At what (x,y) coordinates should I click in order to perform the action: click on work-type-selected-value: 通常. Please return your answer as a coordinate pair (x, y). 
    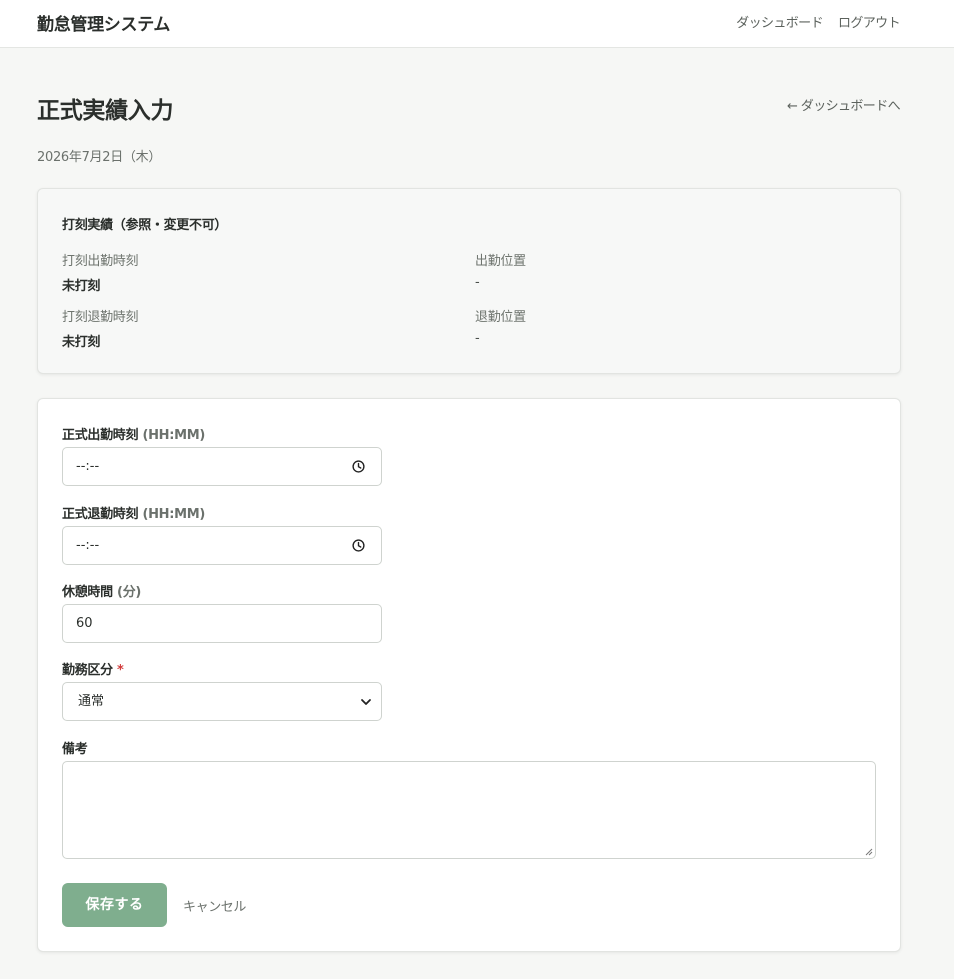
    Looking at the image, I should click on (91, 701).